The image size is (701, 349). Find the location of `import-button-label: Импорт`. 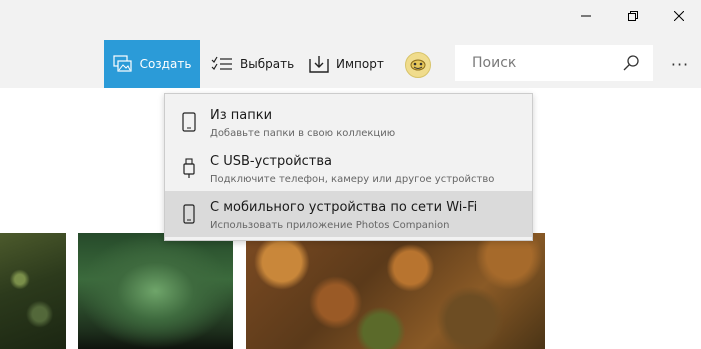

import-button-label: Импорт is located at coordinates (360, 64).